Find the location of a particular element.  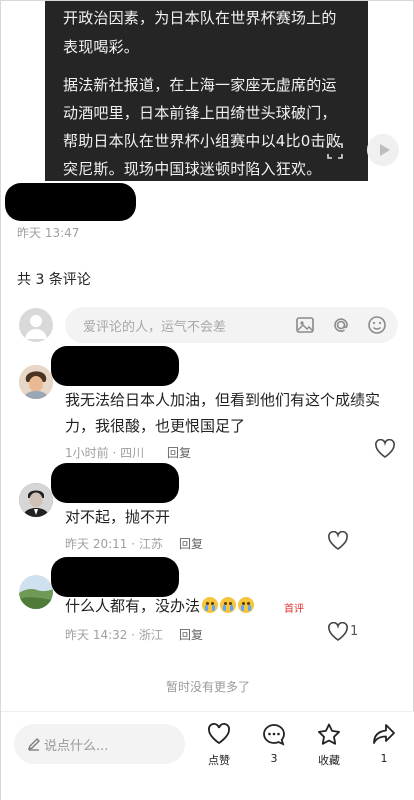

comment-count: 3 is located at coordinates (274, 758).